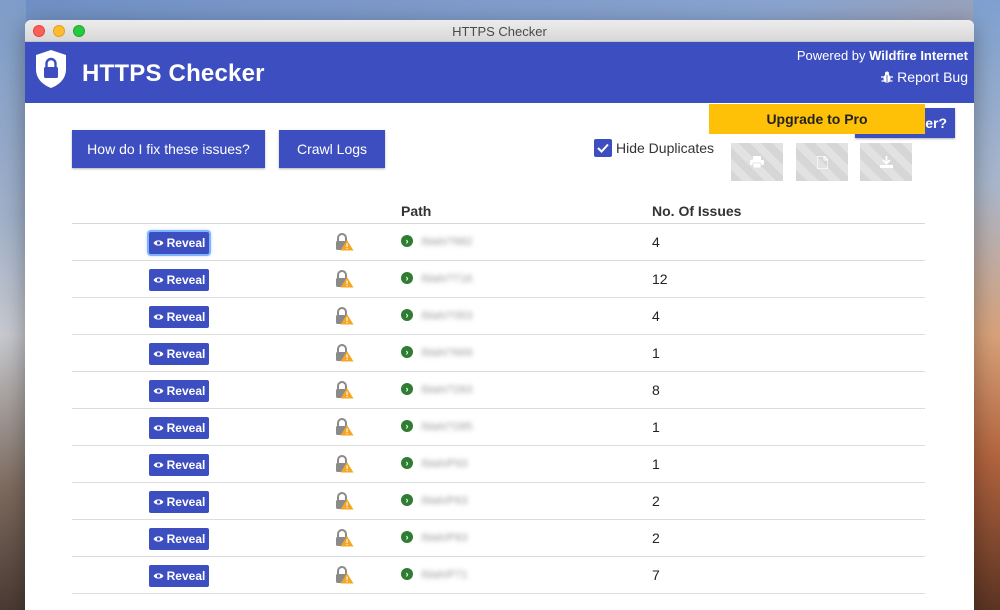 The image size is (1000, 610). What do you see at coordinates (697, 211) in the screenshot?
I see `column-header-issues: No. Of Issues` at bounding box center [697, 211].